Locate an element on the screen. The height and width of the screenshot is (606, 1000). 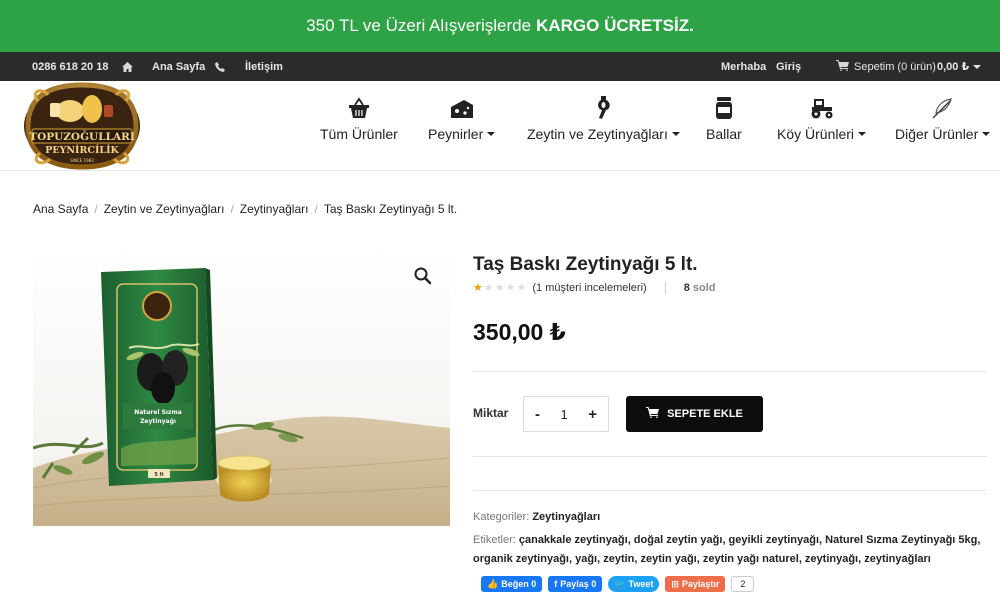
add-to-cart-button: SEPETE EKLE is located at coordinates (694, 414).